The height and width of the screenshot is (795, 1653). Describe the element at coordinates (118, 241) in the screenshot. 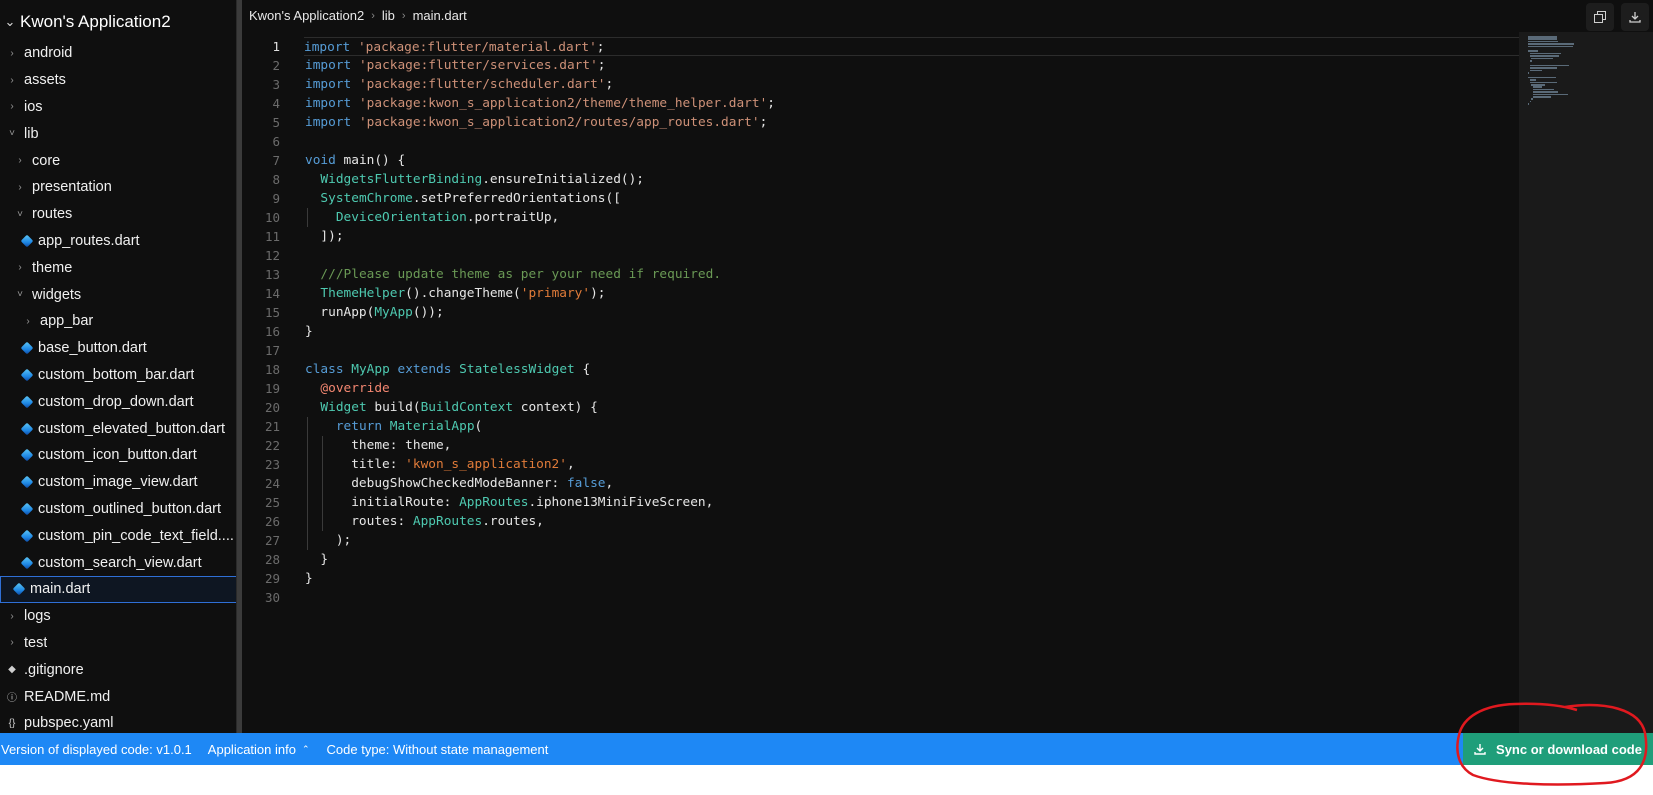

I see `file-item: app_routes.dart` at that location.